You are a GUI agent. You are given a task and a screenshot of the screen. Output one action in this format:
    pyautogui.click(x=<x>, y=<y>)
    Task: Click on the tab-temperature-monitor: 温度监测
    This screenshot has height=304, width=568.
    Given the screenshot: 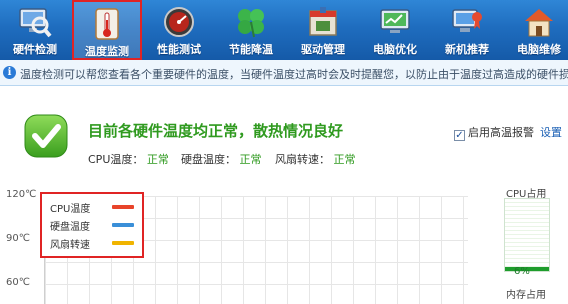 What is the action you would take?
    pyautogui.click(x=107, y=30)
    